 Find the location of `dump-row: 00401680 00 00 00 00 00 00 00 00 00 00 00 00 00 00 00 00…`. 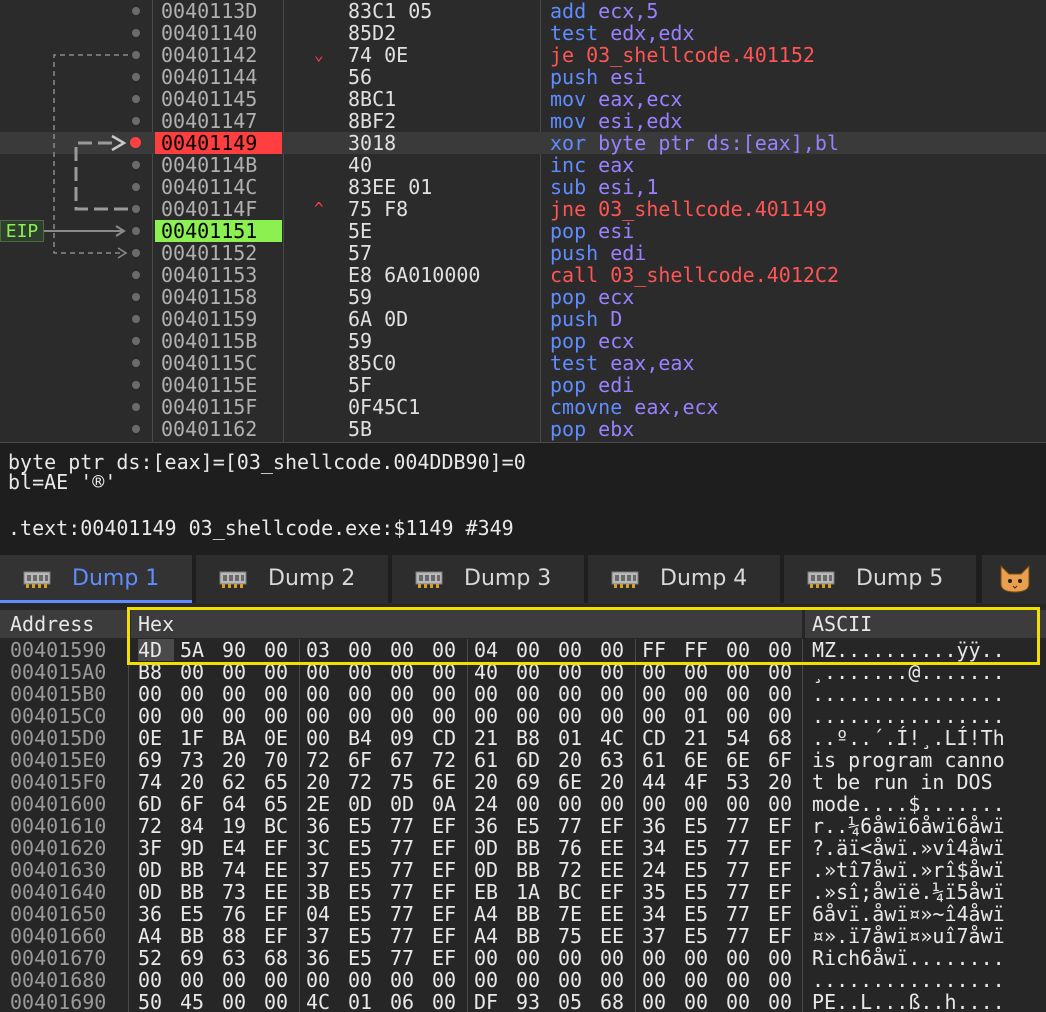

dump-row: 00401680 00 00 00 00 00 00 00 00 00 00 00 00 00 00 00 00… is located at coordinates (523, 980).